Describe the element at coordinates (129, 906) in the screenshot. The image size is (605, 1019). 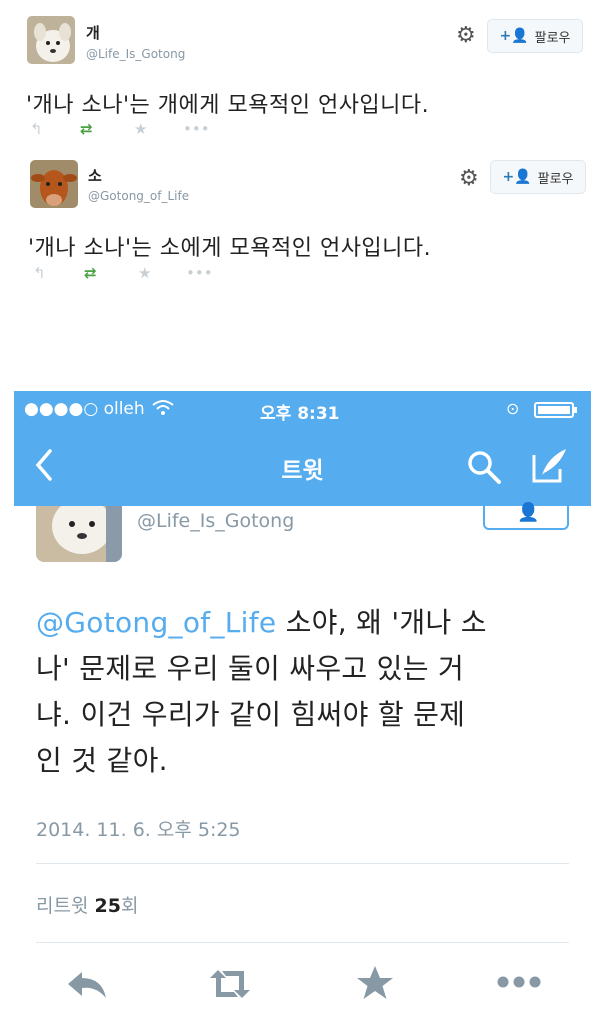
I see `retweet-suffix: 회` at that location.